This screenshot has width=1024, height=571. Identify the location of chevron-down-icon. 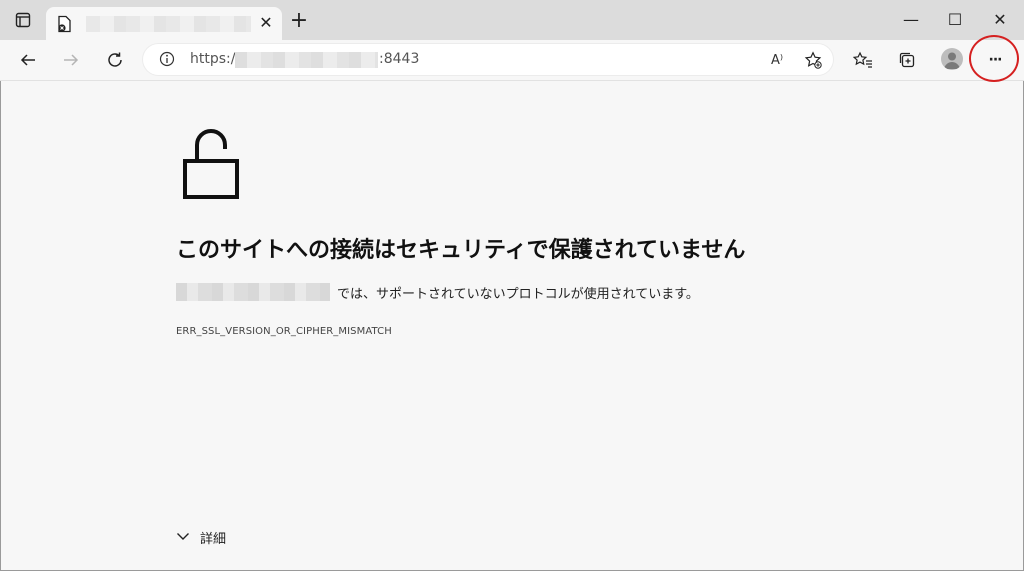
(183, 537).